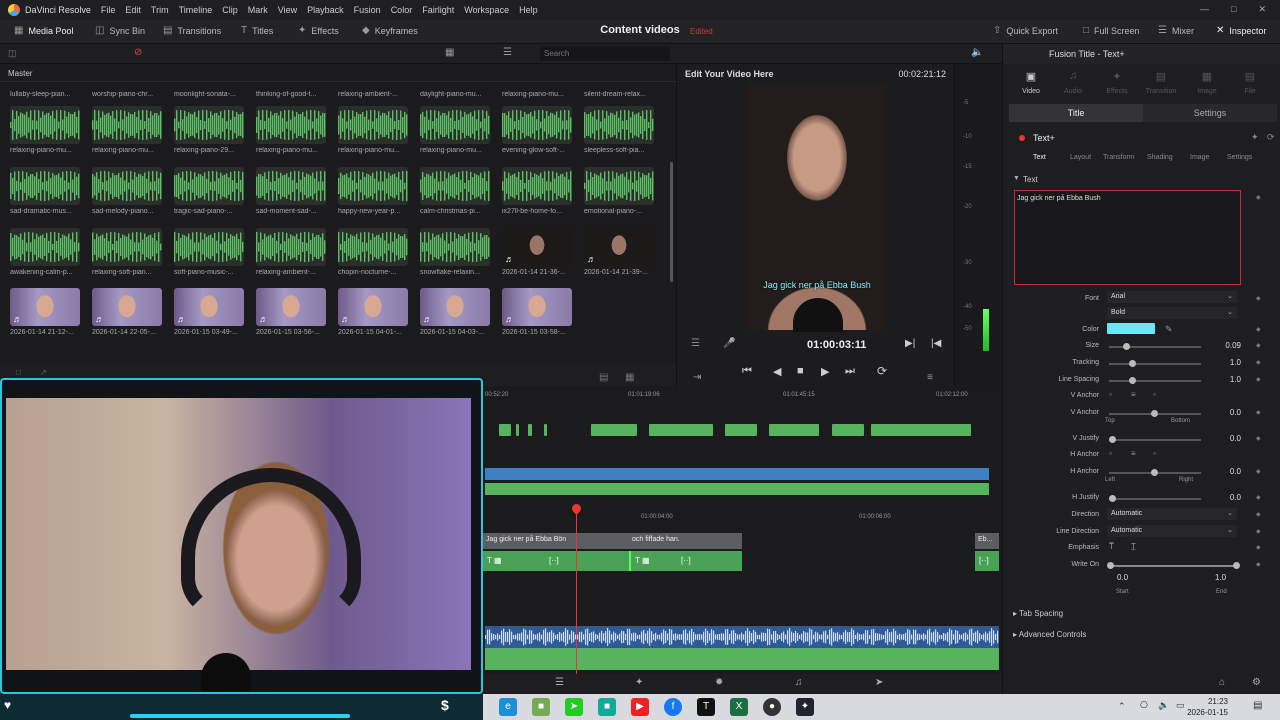 The height and width of the screenshot is (720, 1280). What do you see at coordinates (43, 372) in the screenshot?
I see `timeline-tool-icon: ↗` at bounding box center [43, 372].